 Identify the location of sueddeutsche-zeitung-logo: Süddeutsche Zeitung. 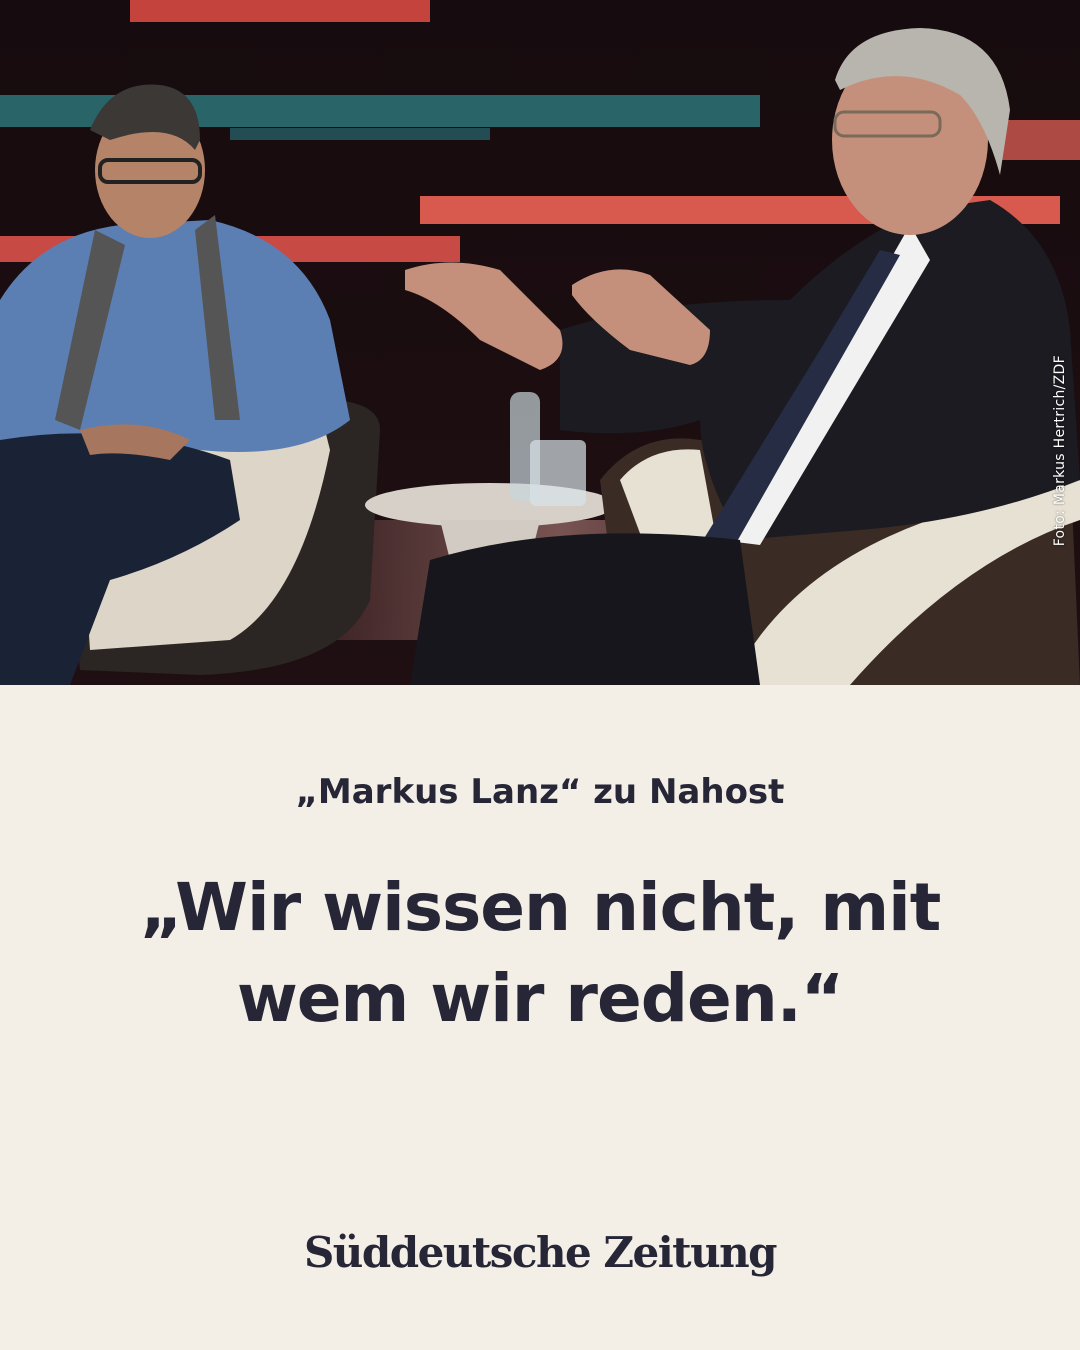
(540, 1252).